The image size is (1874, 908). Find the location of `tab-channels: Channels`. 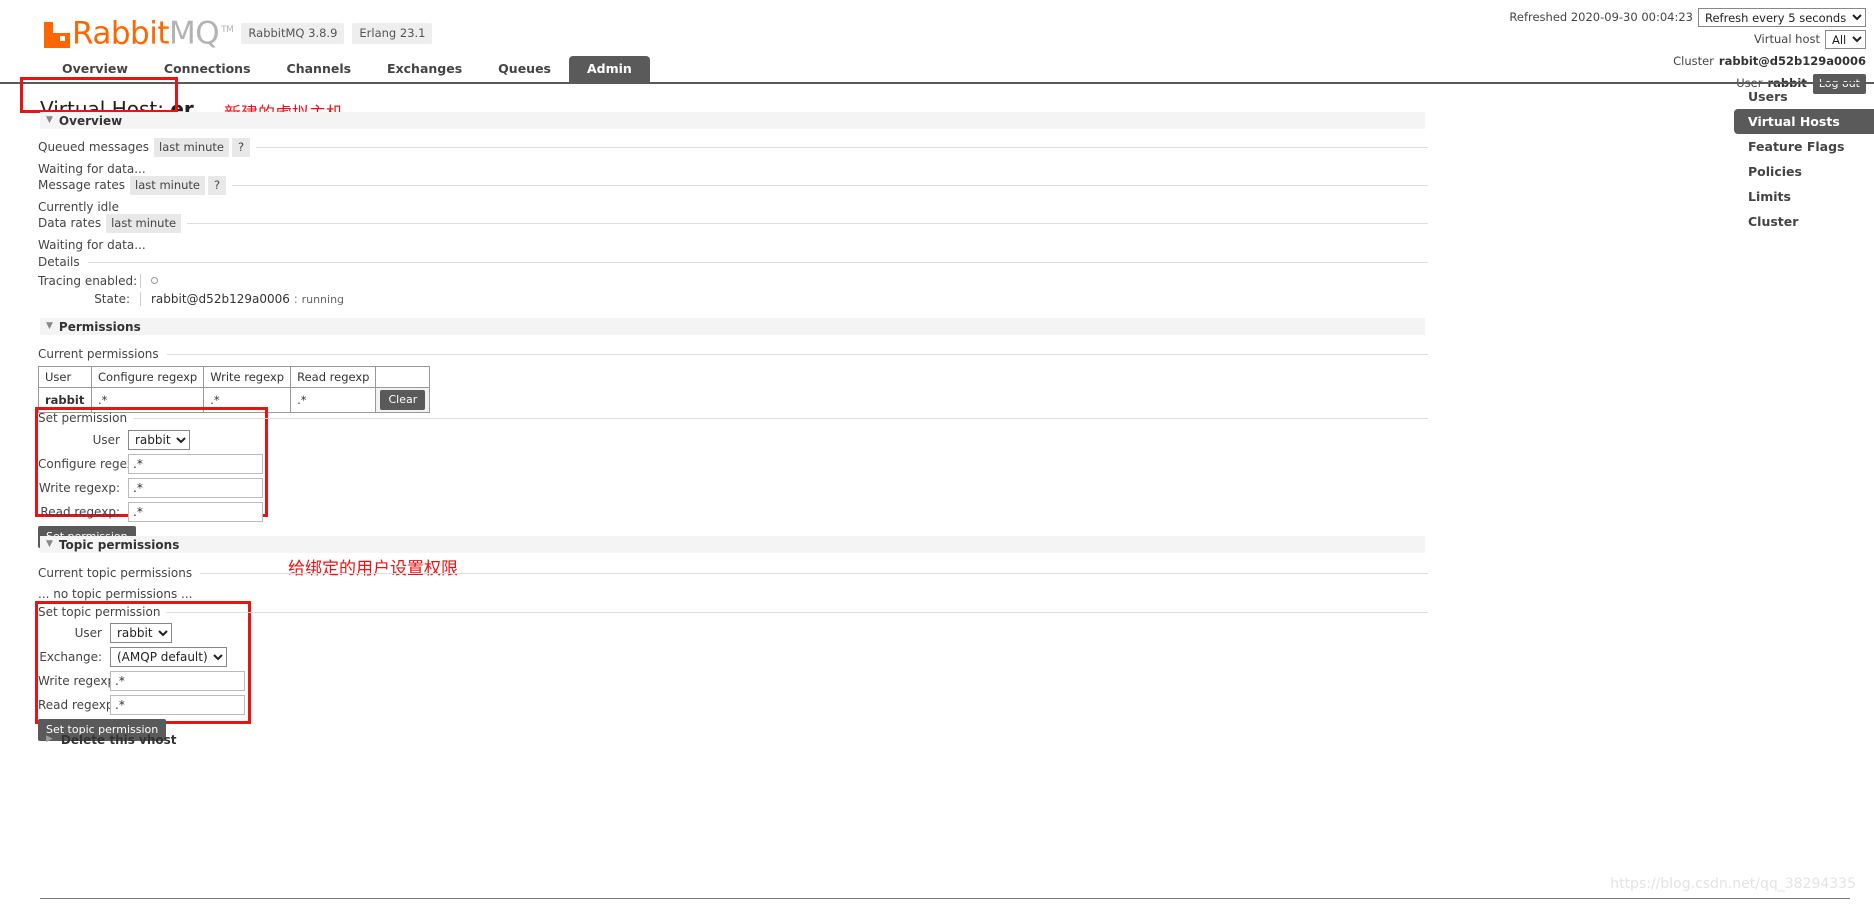

tab-channels: Channels is located at coordinates (319, 69).